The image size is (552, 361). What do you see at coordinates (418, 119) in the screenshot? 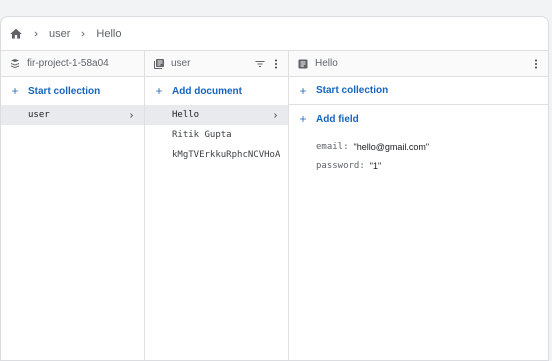
I see `add-field-button: Add field` at bounding box center [418, 119].